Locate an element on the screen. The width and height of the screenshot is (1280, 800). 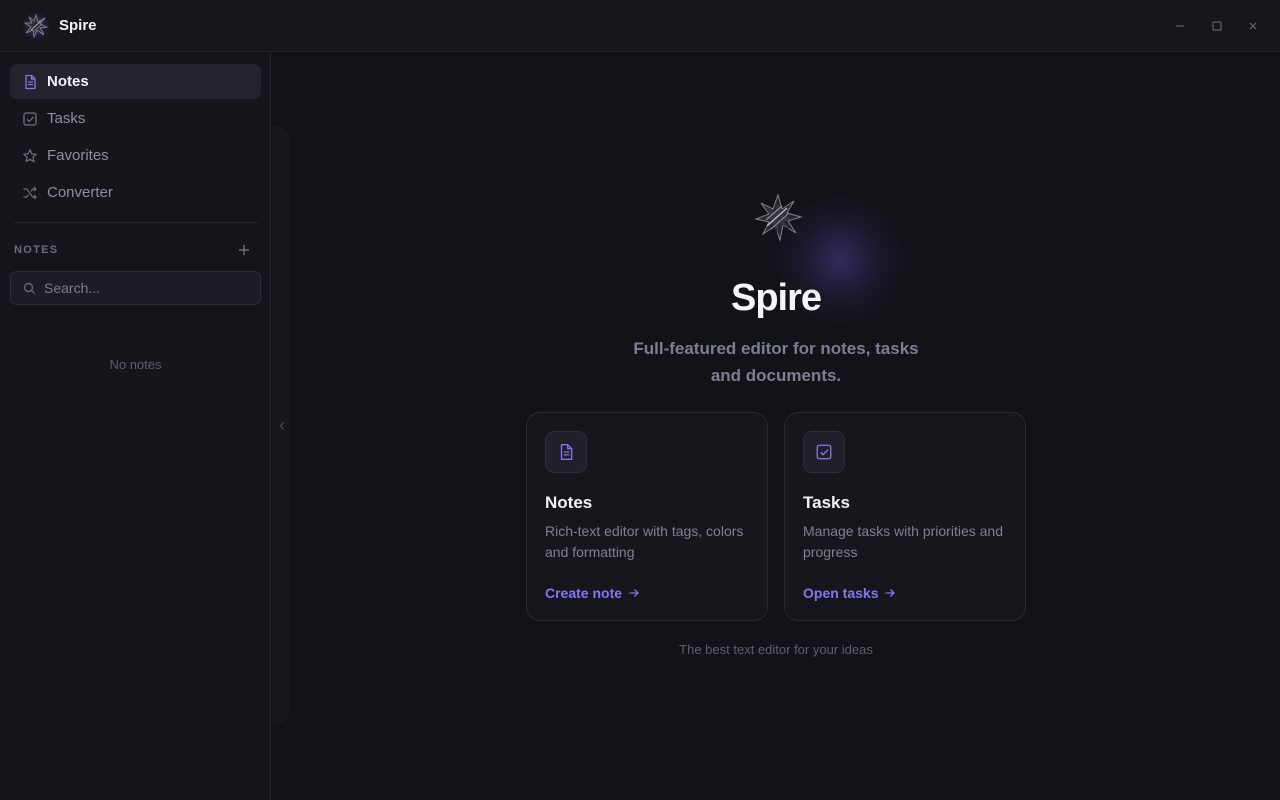
notes-section-label: NOTES is located at coordinates (36, 250).